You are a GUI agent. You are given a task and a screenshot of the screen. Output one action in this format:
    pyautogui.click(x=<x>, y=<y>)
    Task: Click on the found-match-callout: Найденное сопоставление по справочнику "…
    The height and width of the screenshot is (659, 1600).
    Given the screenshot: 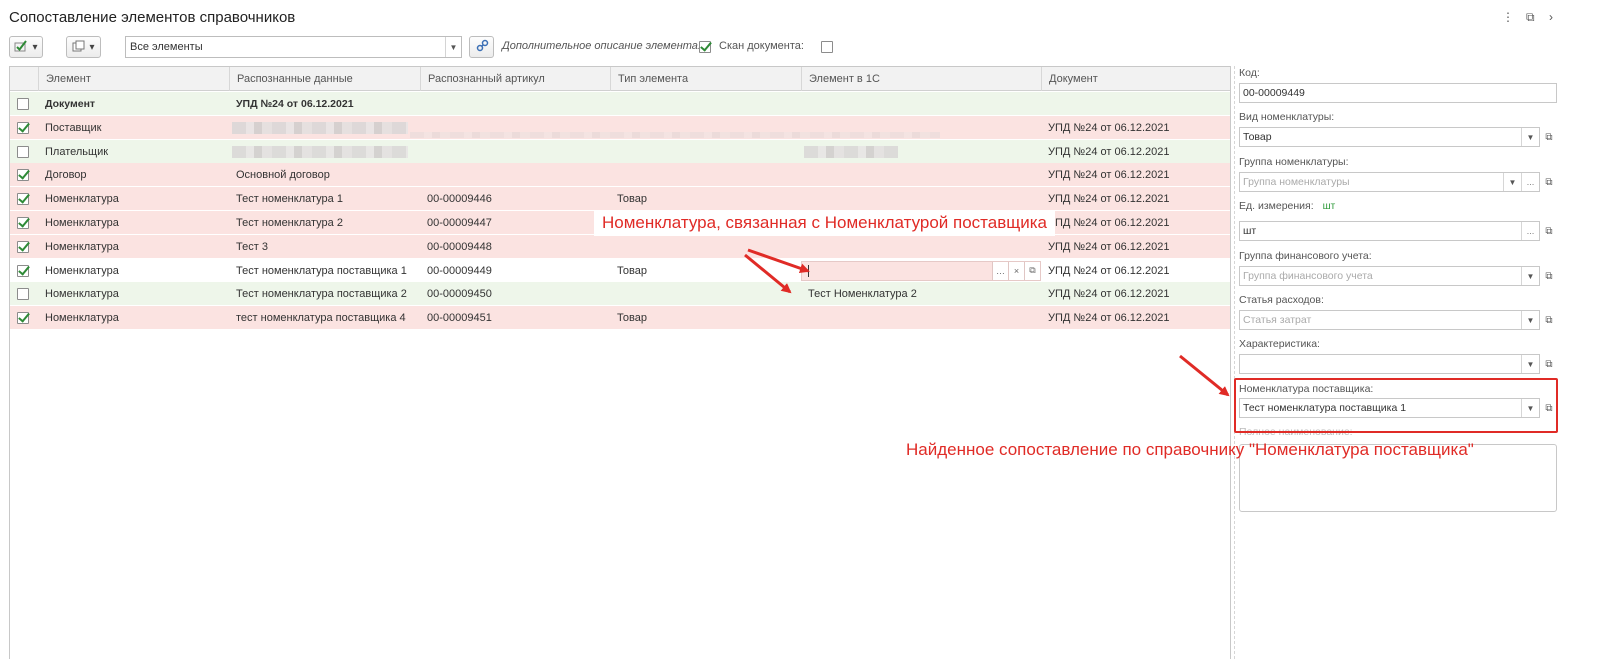 What is the action you would take?
    pyautogui.click(x=1190, y=449)
    